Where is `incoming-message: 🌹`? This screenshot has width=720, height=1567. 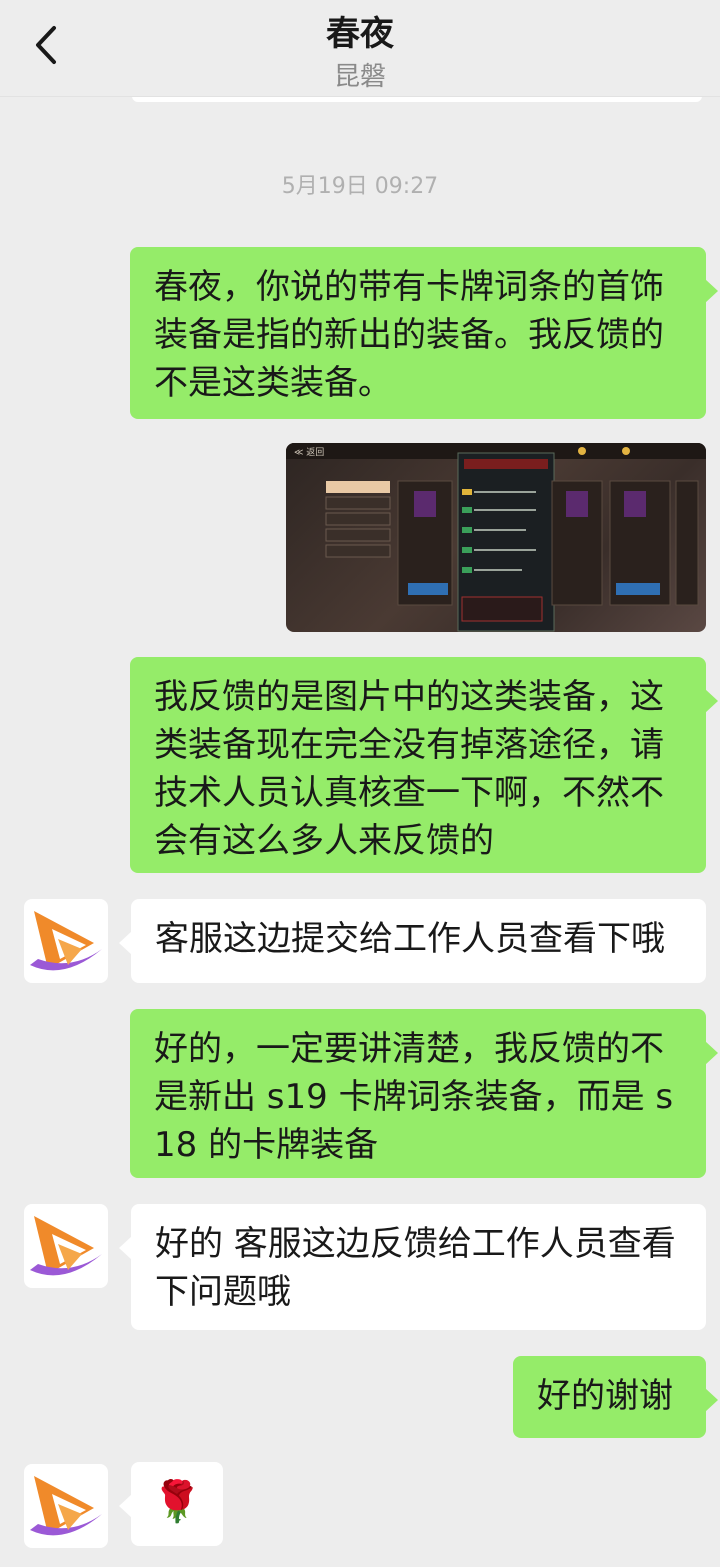 incoming-message: 🌹 is located at coordinates (171, 1504).